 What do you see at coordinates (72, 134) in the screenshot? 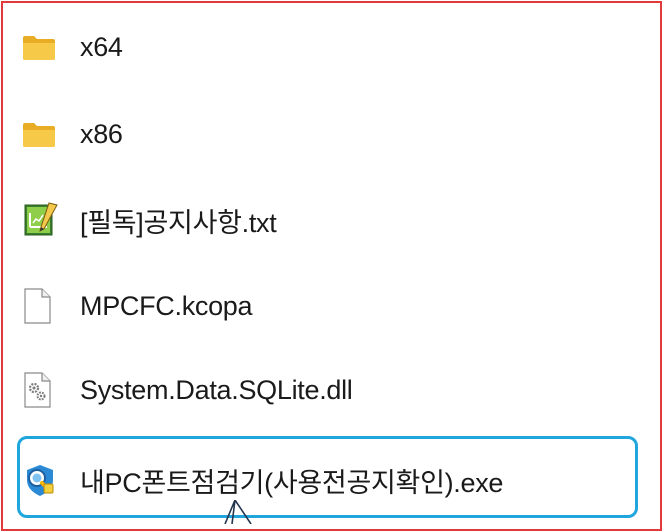
I see `explorer-item-x86: x86` at bounding box center [72, 134].